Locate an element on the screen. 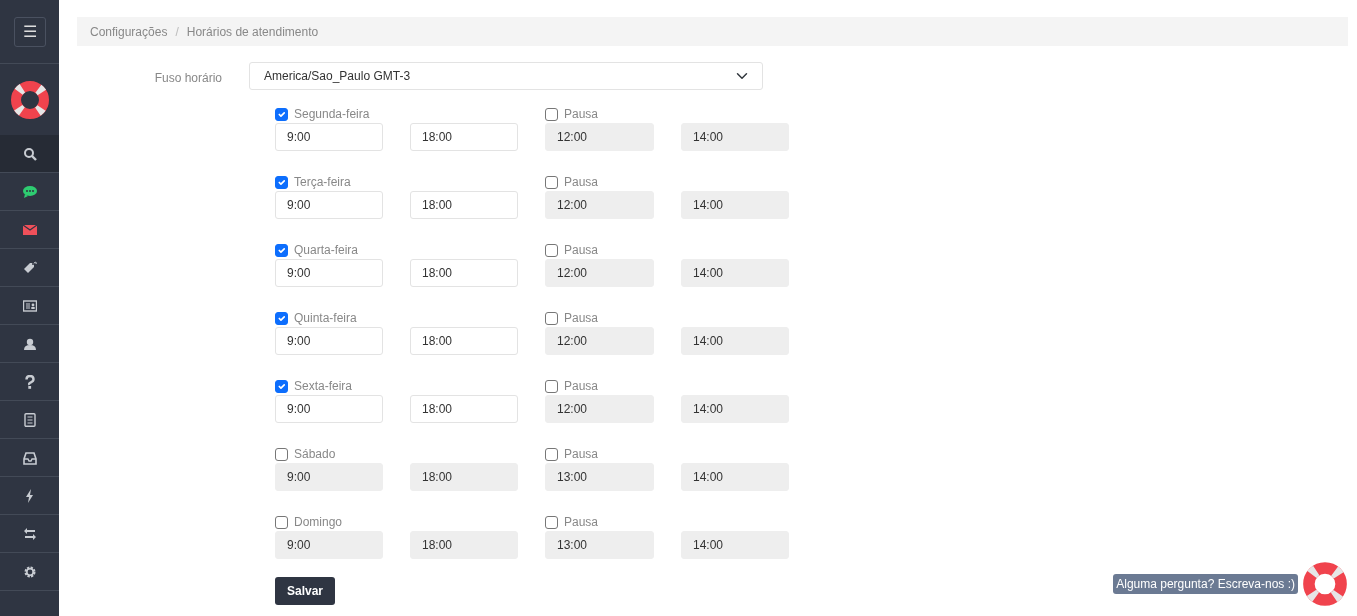 This screenshot has height=616, width=1357. save-button: Salvar is located at coordinates (305, 591).